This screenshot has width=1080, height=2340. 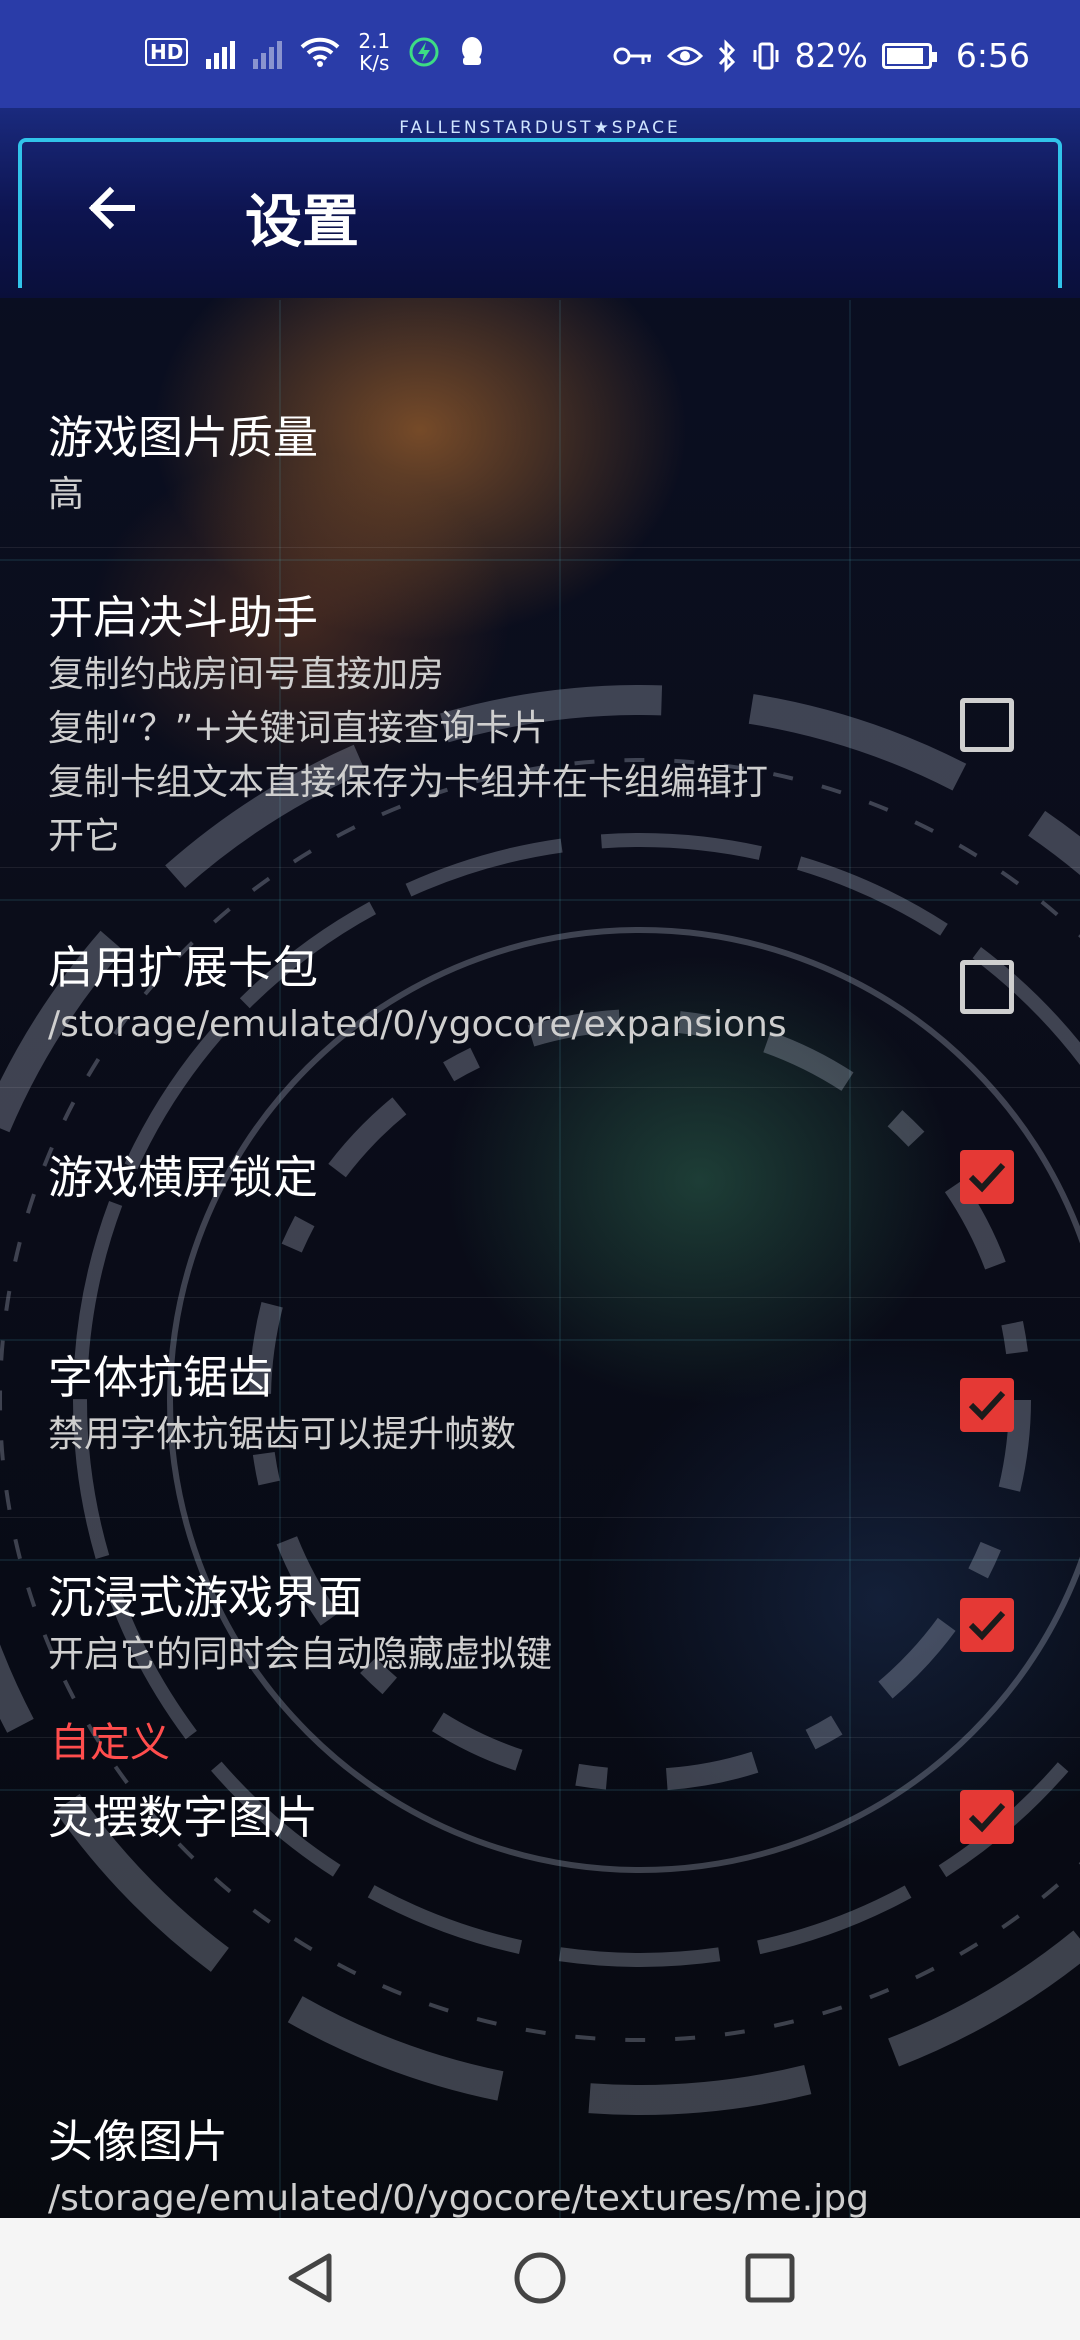 What do you see at coordinates (138, 2141) in the screenshot?
I see `setting-title: 头像图片` at bounding box center [138, 2141].